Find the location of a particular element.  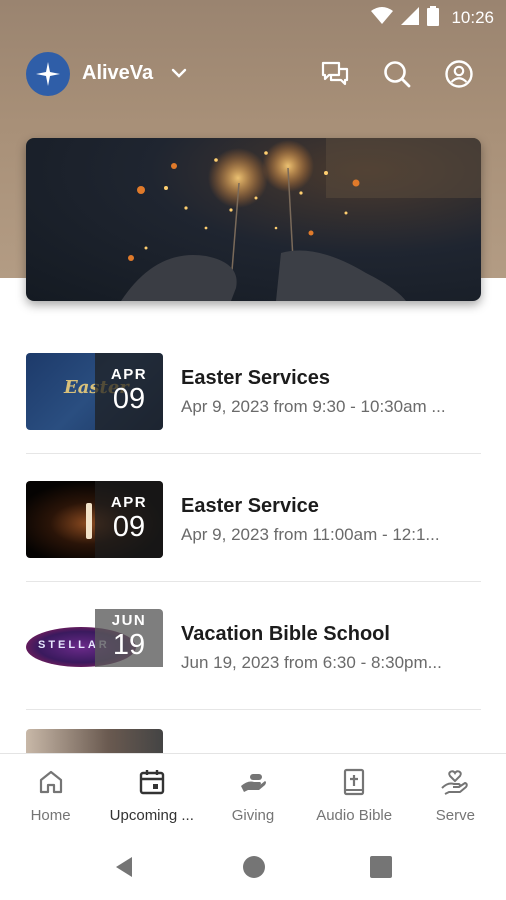

nav-home: Home is located at coordinates (50, 794).